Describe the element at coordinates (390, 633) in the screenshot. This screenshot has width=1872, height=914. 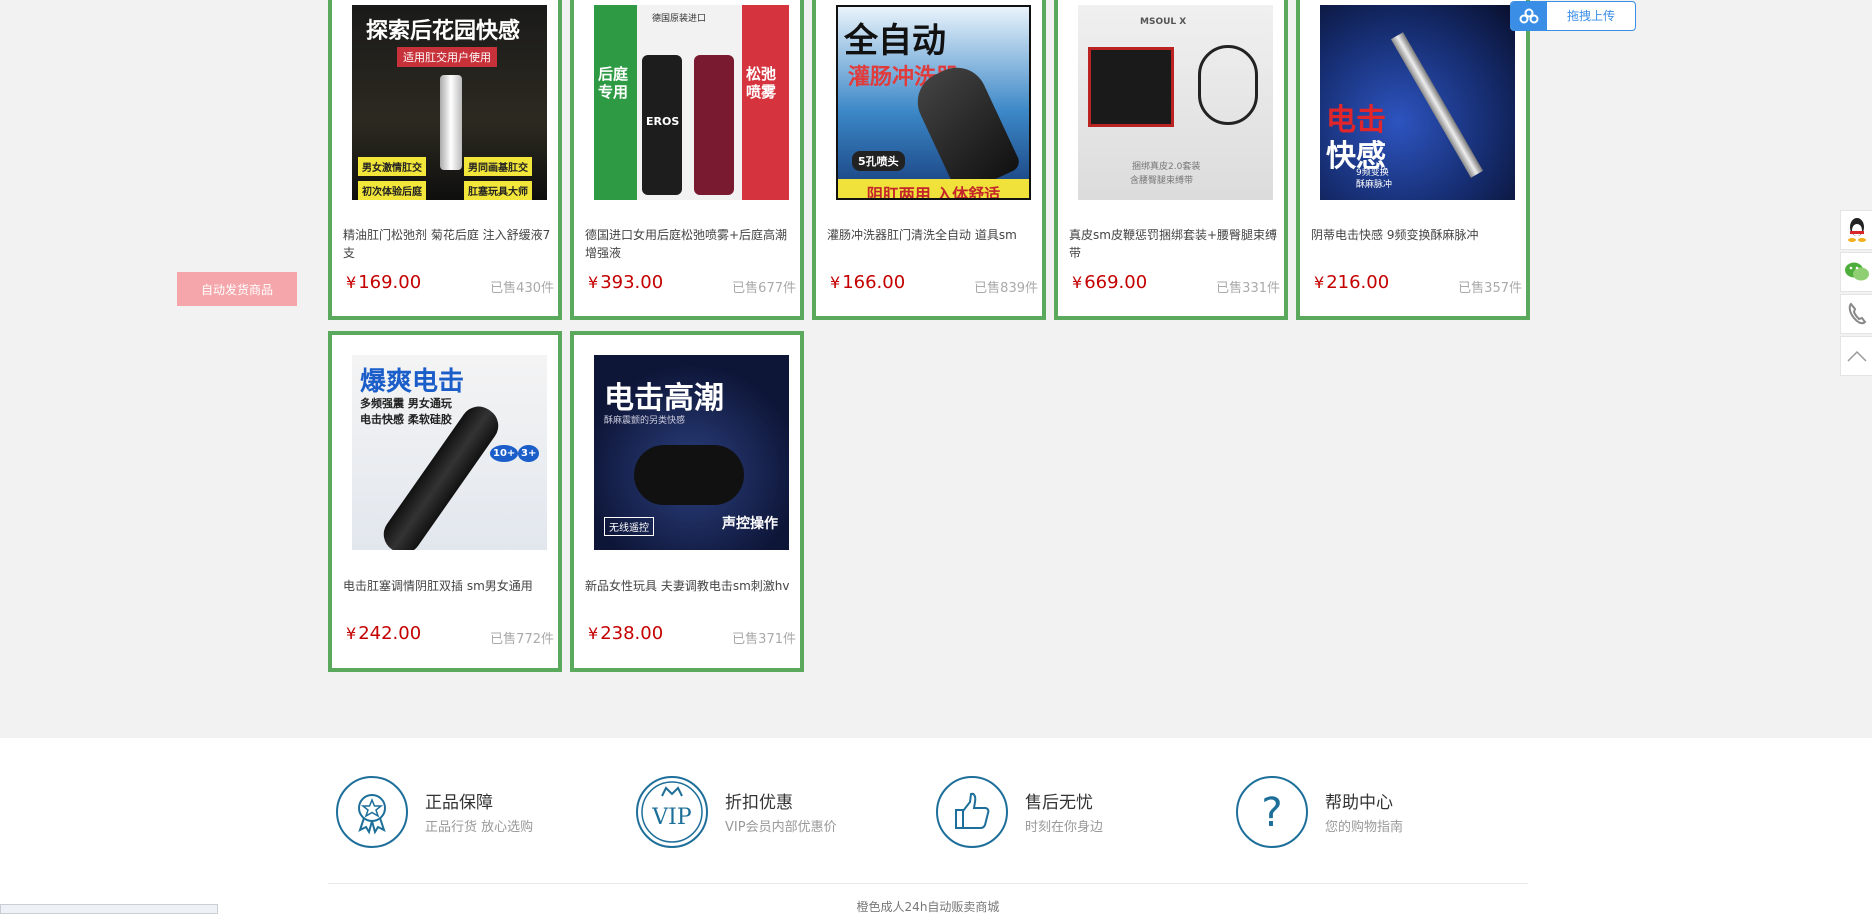
I see `price-value: 242.00` at that location.